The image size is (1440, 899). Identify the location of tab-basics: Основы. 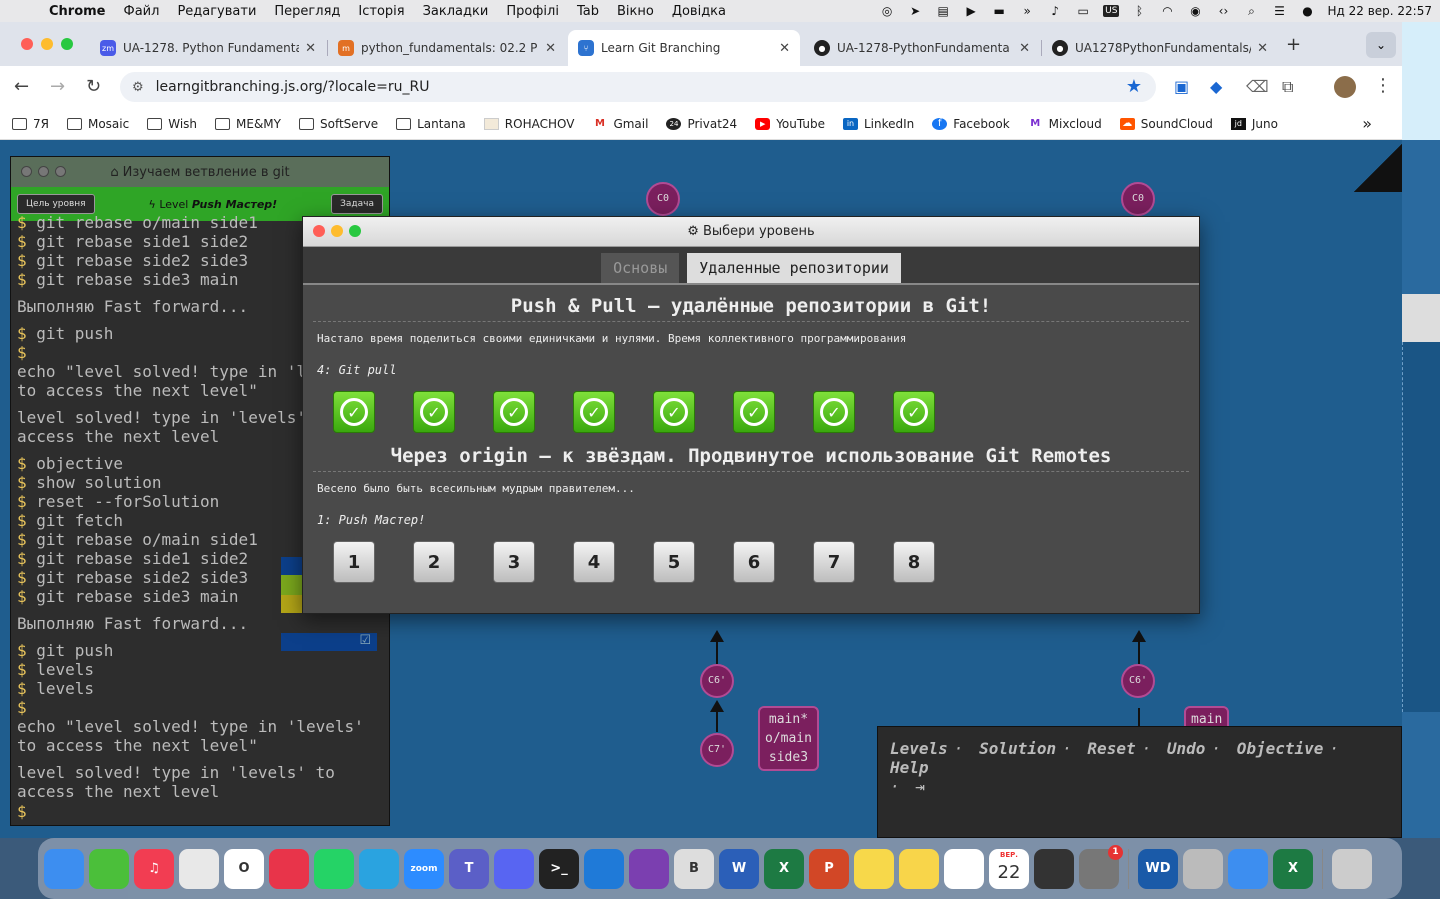
(640, 268).